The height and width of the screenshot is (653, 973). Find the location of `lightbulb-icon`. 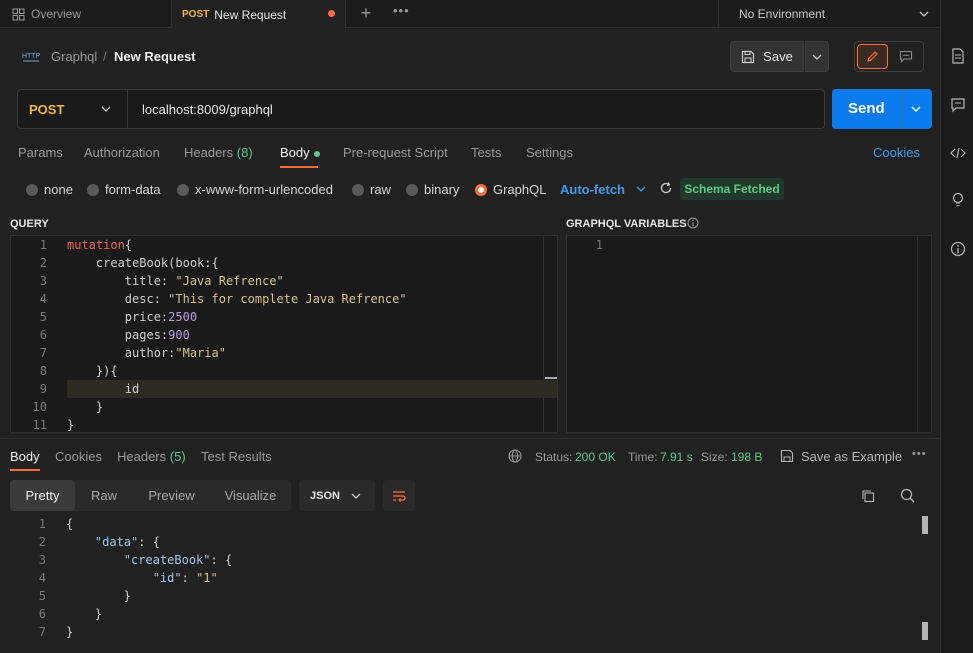

lightbulb-icon is located at coordinates (958, 200).